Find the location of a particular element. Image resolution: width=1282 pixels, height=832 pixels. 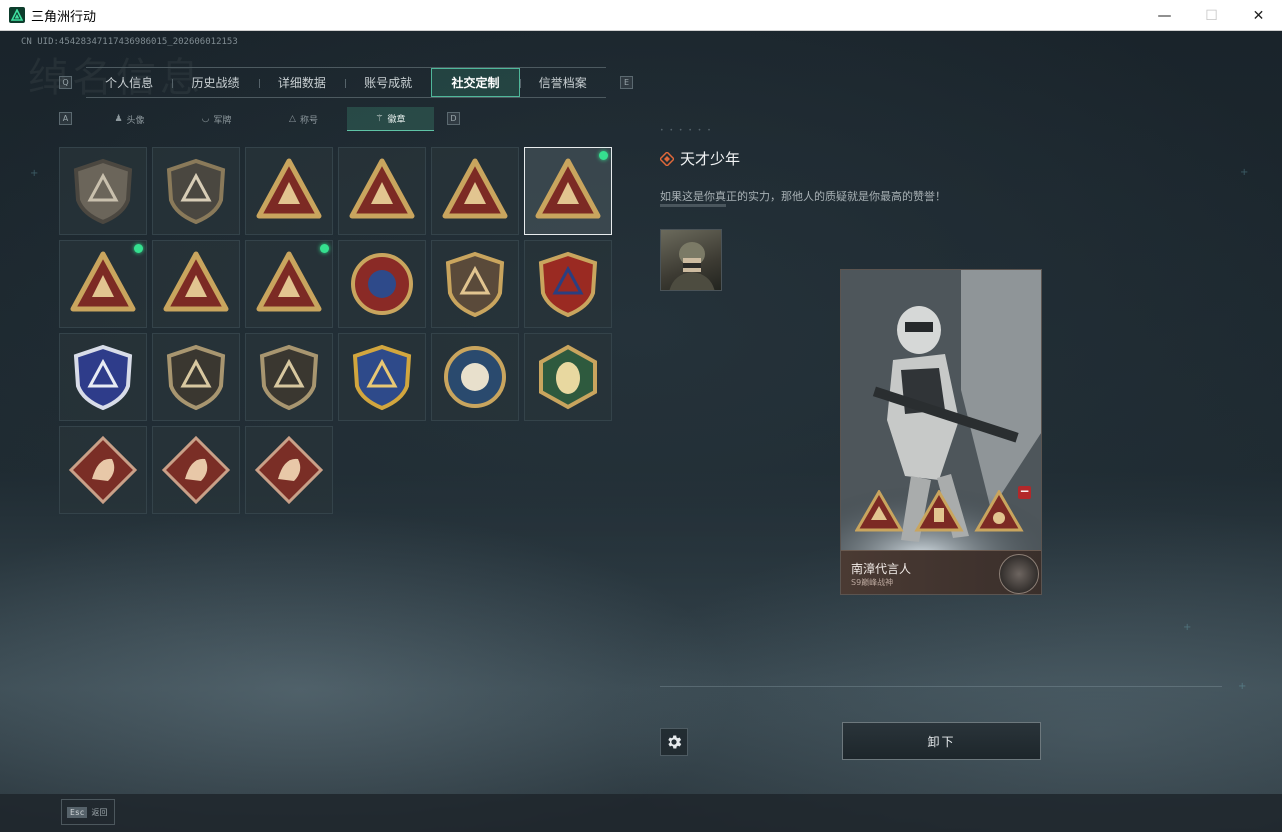

badge-shield-arrows-icon is located at coordinates (475, 284).